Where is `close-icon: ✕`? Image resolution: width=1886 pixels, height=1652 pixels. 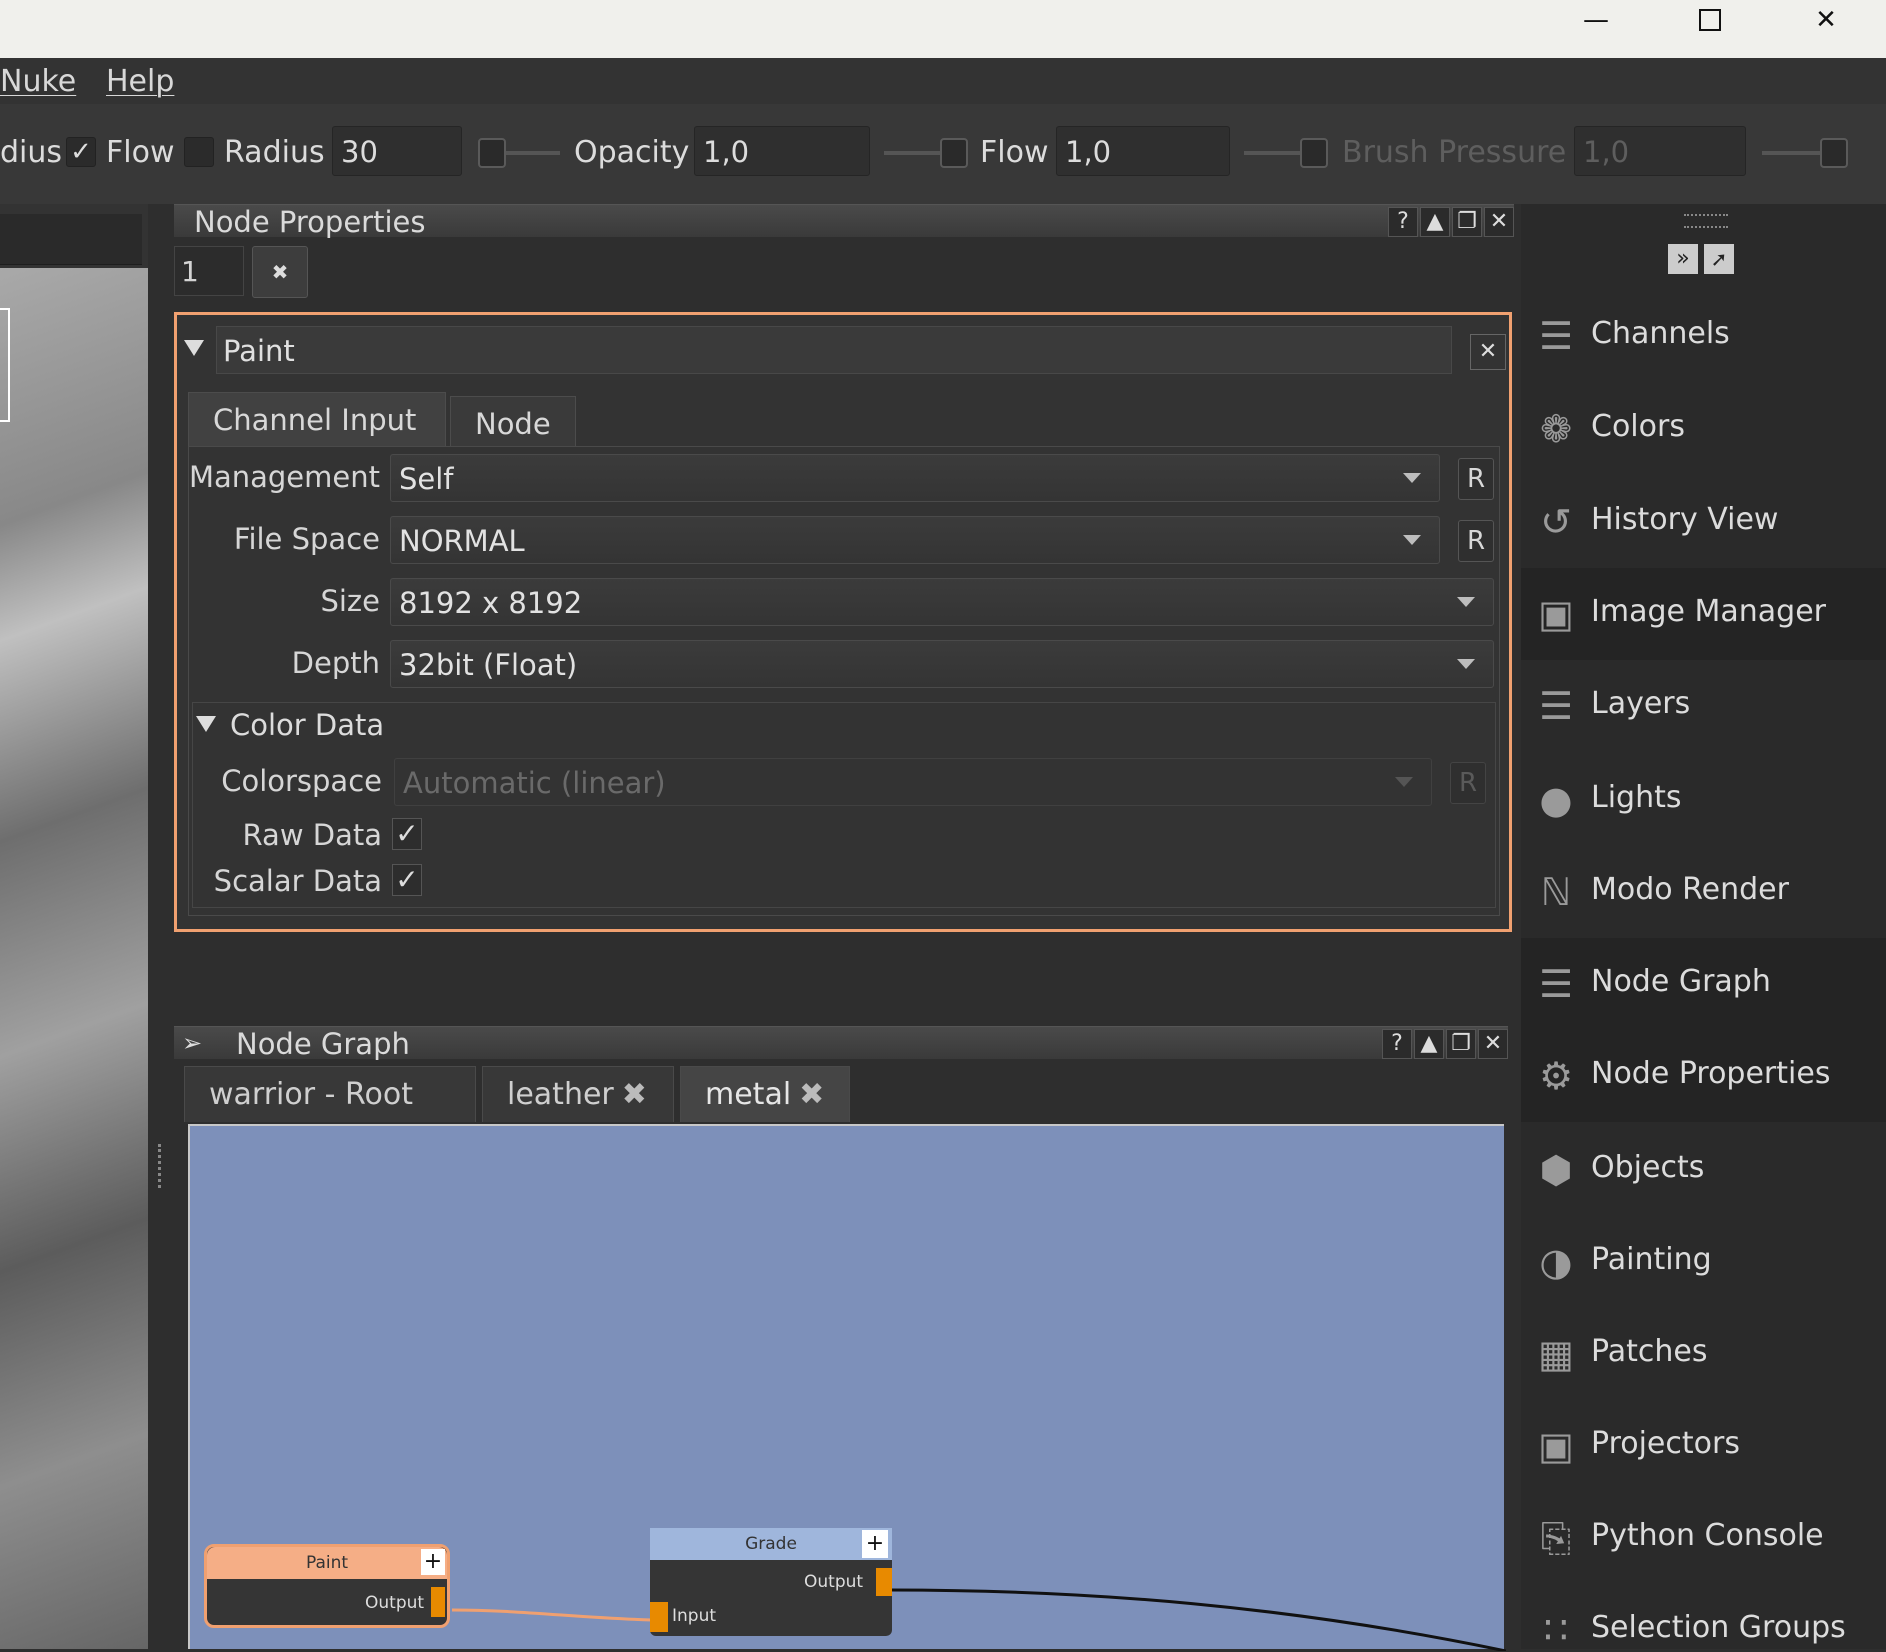 close-icon: ✕ is located at coordinates (1488, 351).